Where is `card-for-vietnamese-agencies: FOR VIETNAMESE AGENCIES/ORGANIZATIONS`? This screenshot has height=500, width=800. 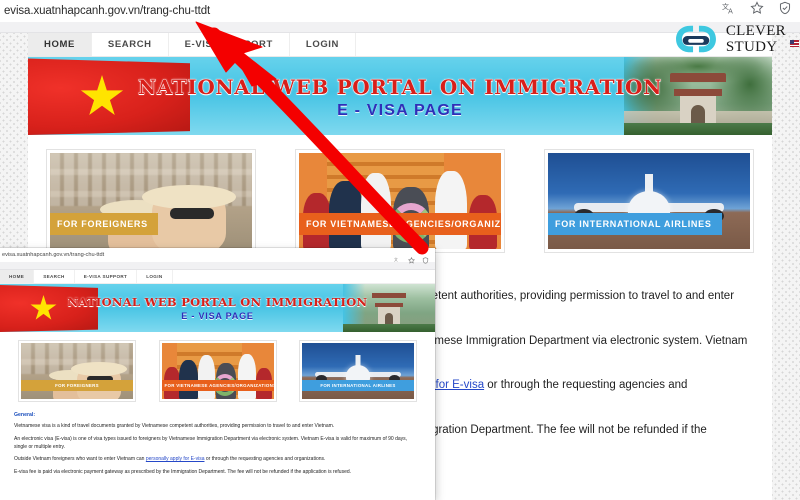
card-for-vietnamese-agencies: FOR VIETNAMESE AGENCIES/ORGANIZATIONS is located at coordinates (400, 201).